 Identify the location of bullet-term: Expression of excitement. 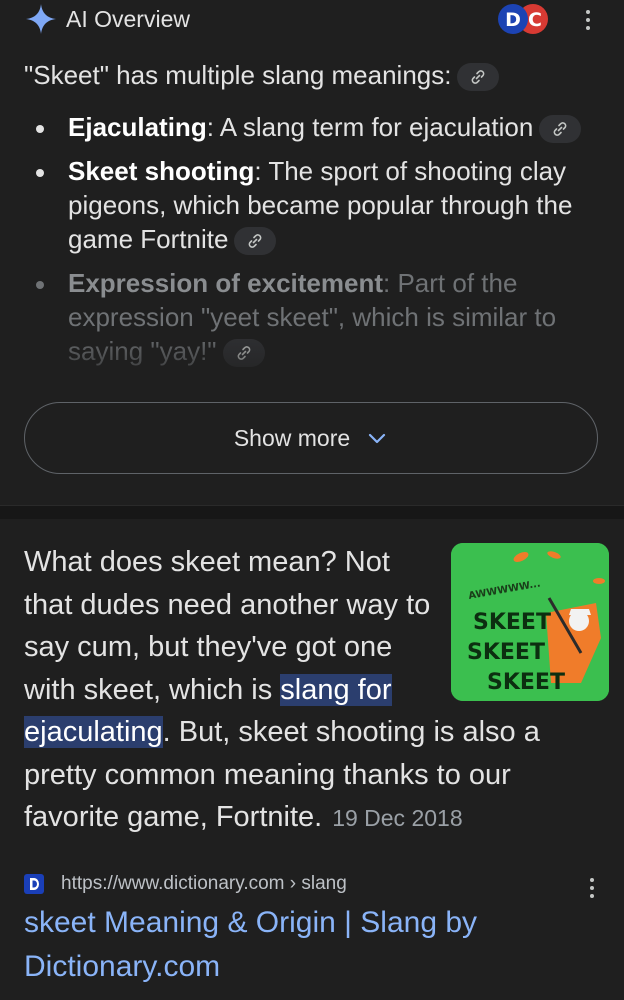
(225, 283).